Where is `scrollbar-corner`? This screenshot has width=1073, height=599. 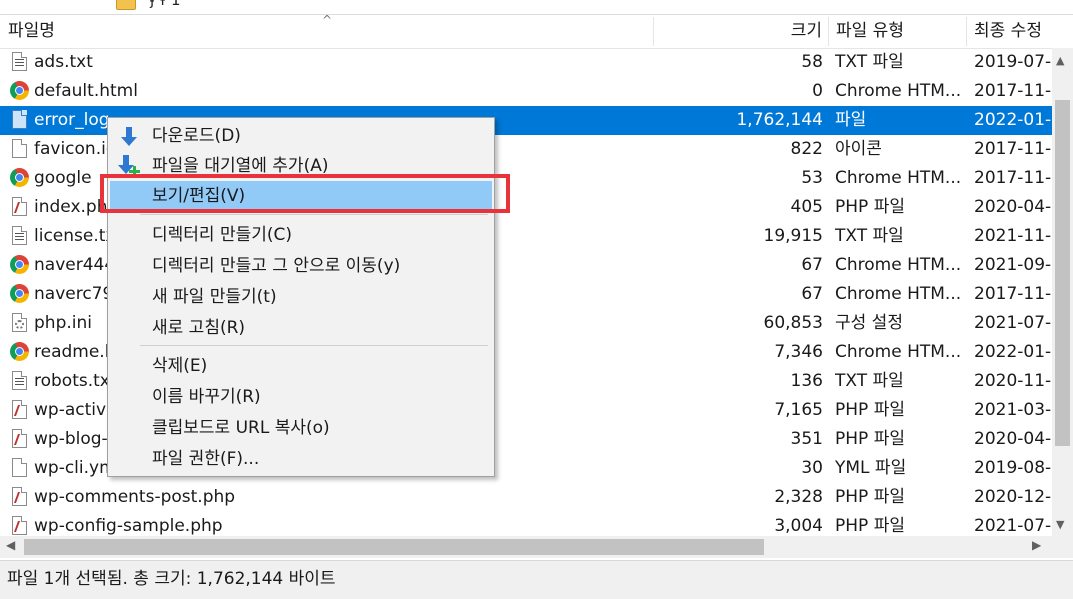 scrollbar-corner is located at coordinates (1062, 547).